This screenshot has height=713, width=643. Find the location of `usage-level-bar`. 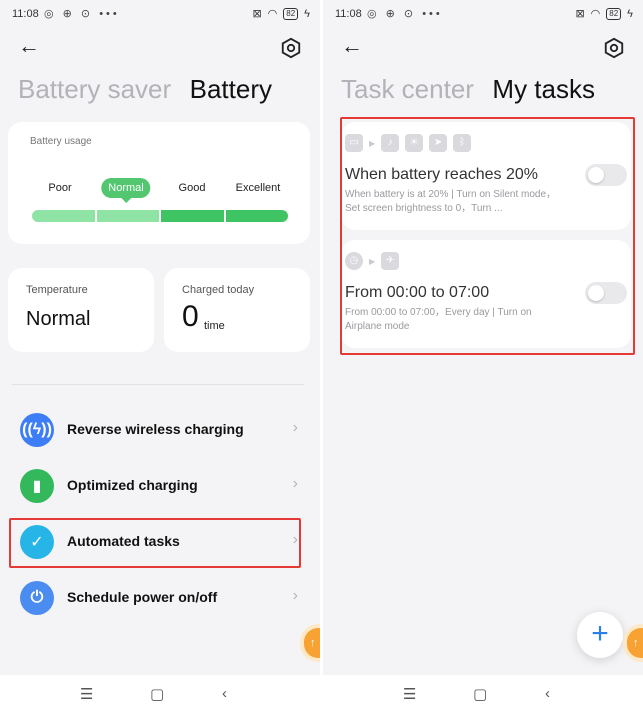

usage-level-bar is located at coordinates (160, 216).